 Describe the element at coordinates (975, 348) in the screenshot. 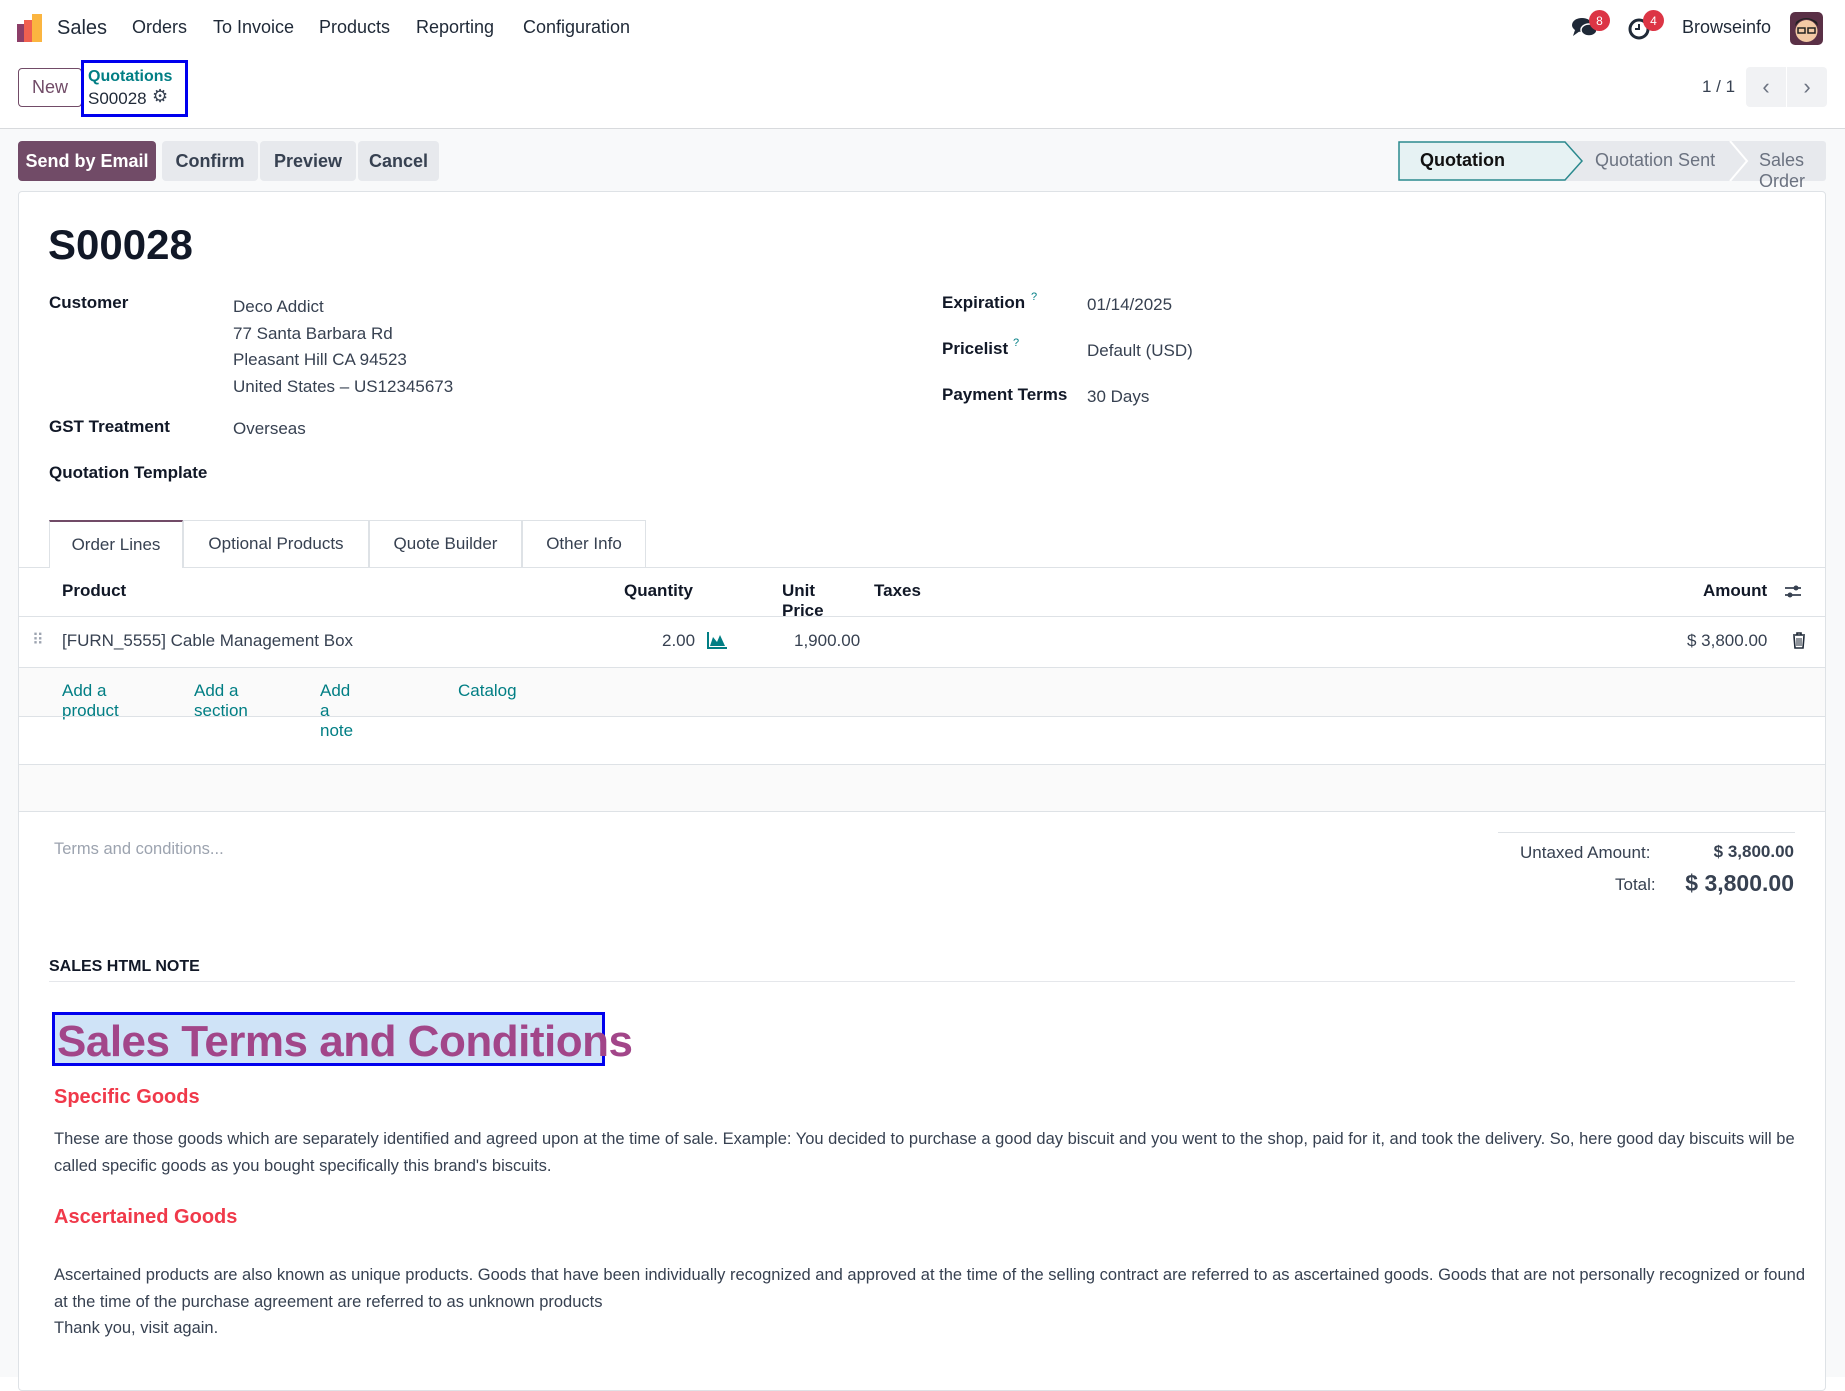

I see `pricelist-label: Pricelist` at that location.